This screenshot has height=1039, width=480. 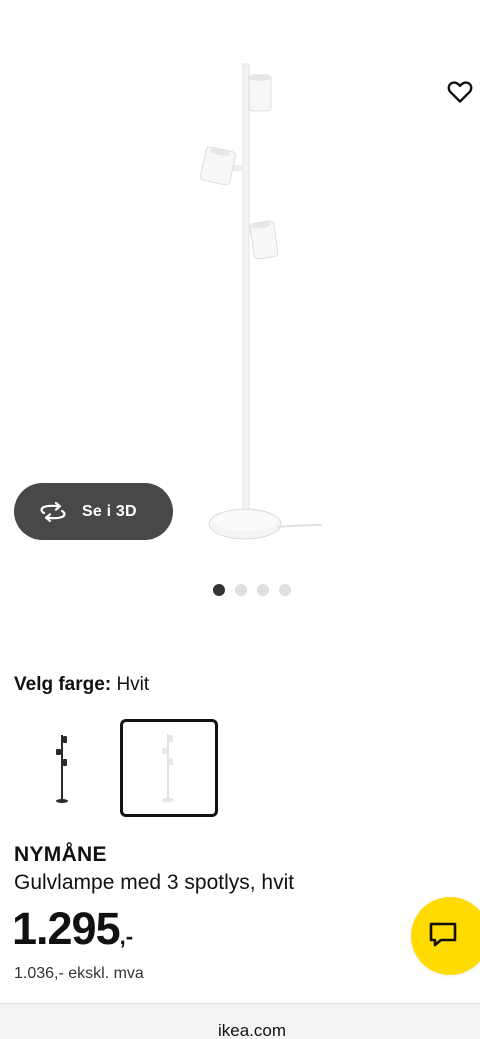 I want to click on color-swatch-black, so click(x=63, y=768).